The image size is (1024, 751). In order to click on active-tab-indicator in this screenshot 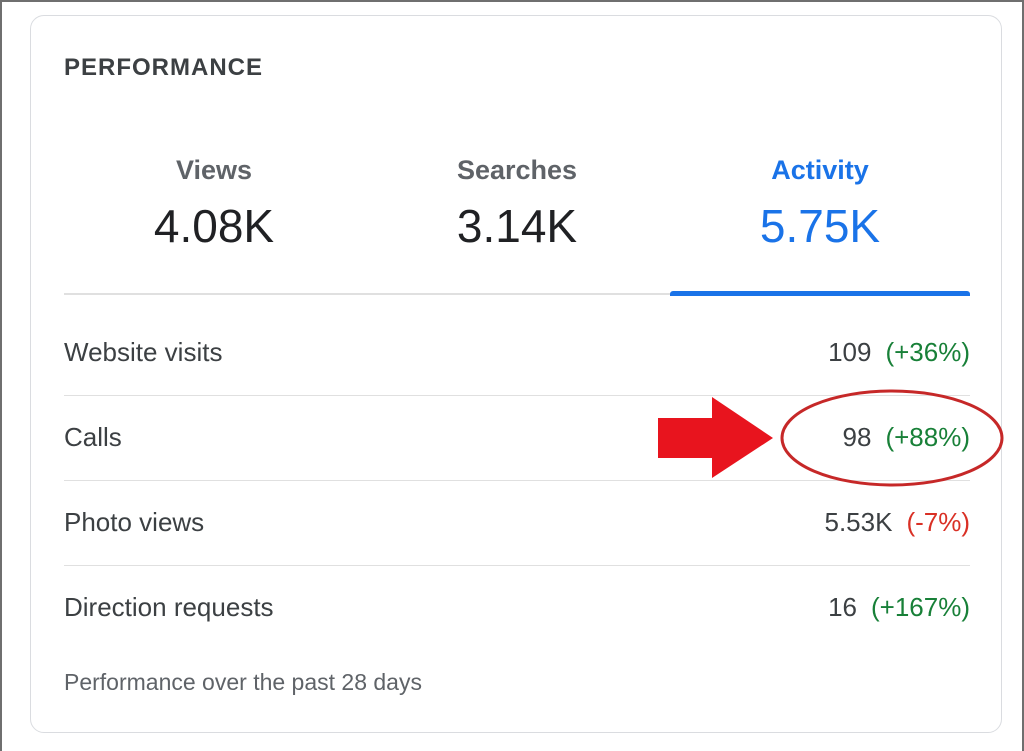, I will do `click(820, 293)`.